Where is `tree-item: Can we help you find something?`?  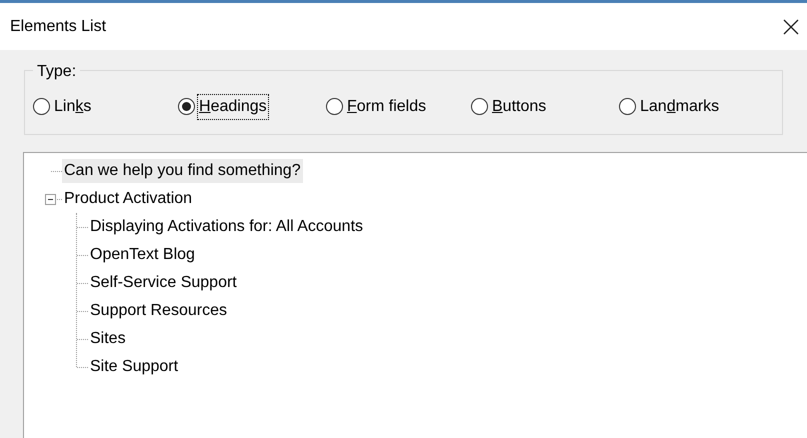 tree-item: Can we help you find something? is located at coordinates (182, 171).